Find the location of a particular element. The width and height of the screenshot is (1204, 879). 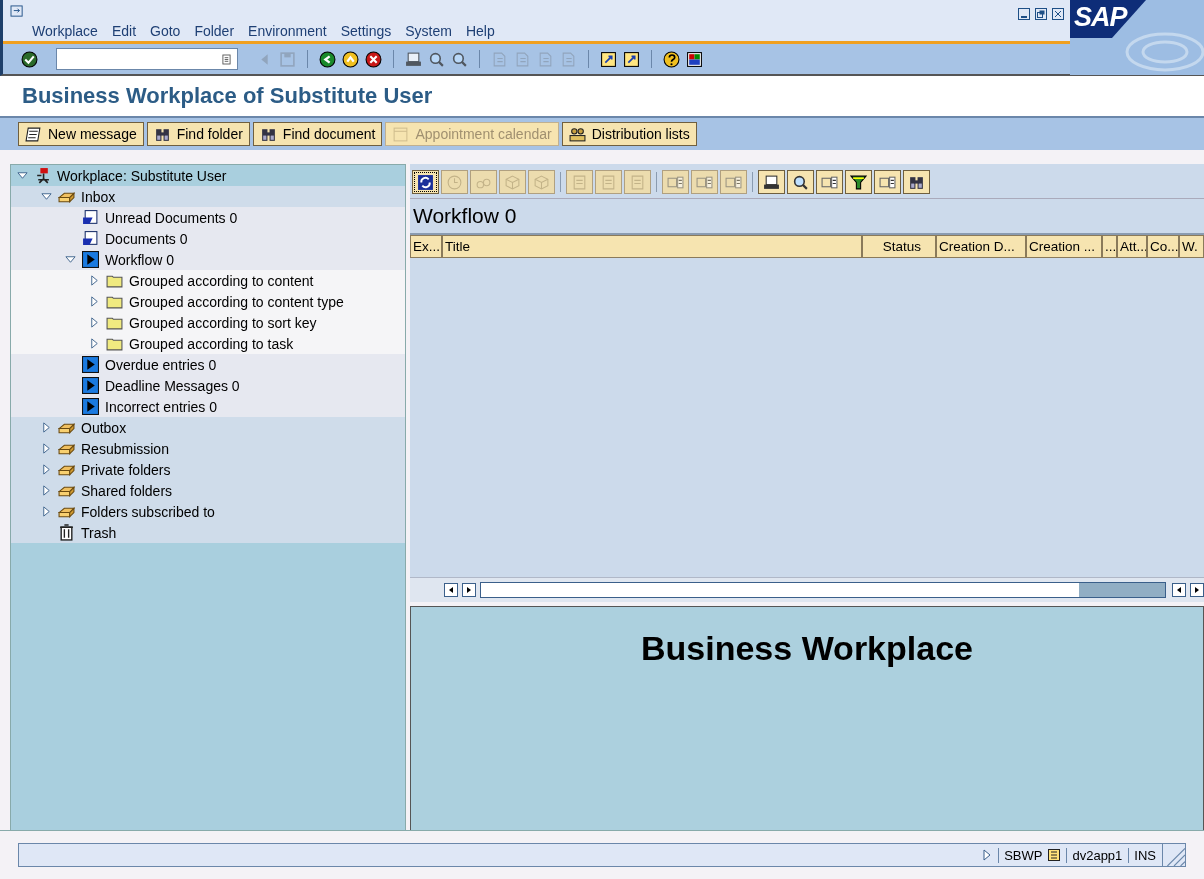

server-name: dv2app1 is located at coordinates (1094, 855).